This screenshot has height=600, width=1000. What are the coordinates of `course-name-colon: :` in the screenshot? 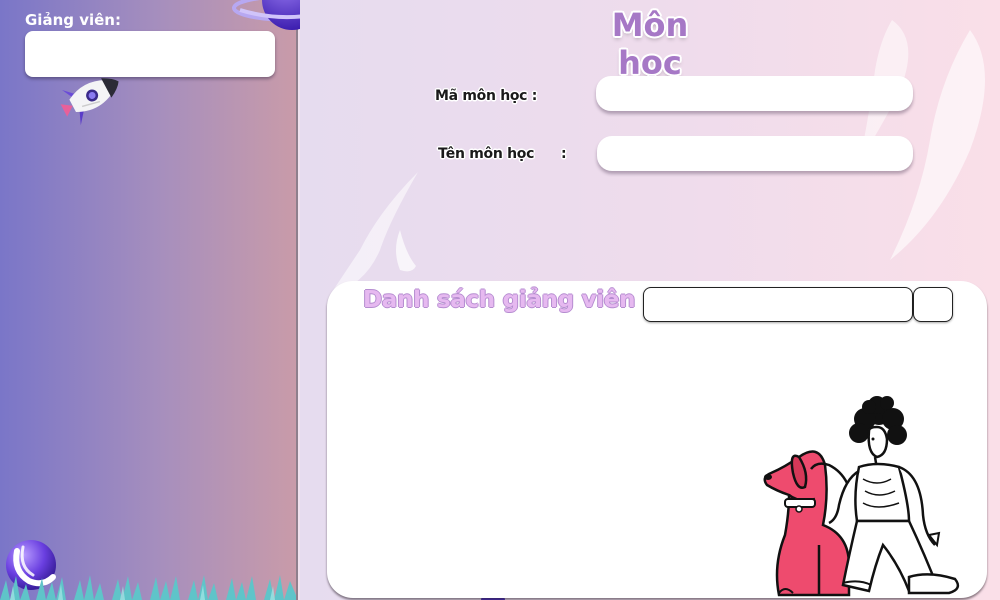 It's located at (564, 154).